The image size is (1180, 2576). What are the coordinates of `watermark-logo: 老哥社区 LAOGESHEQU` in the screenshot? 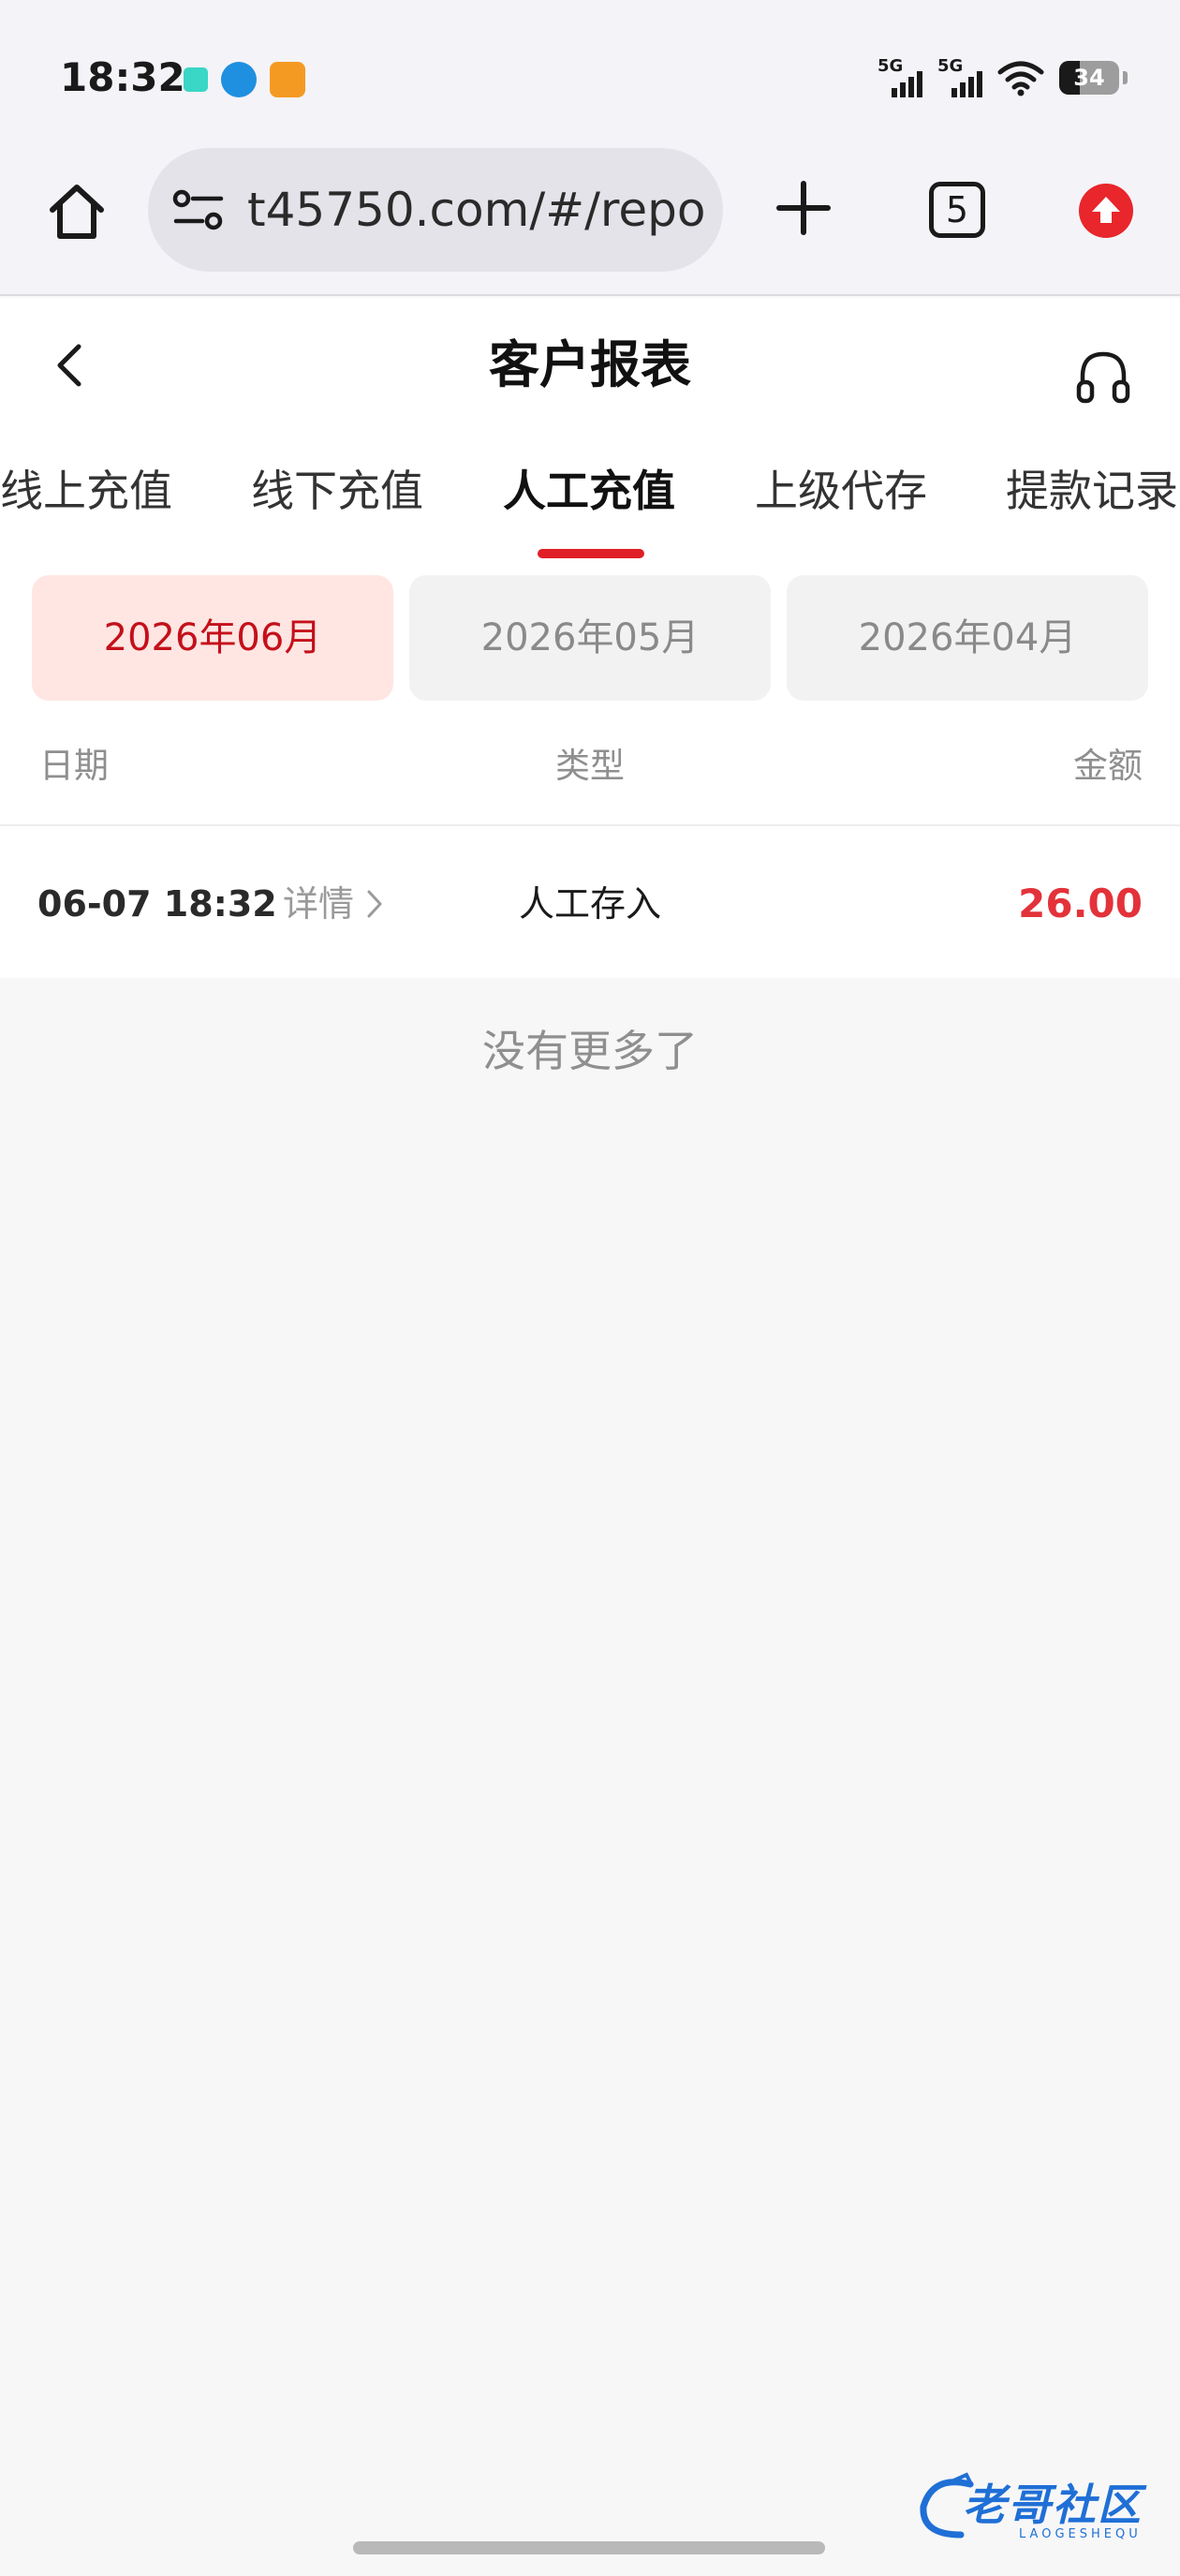 It's located at (1039, 2508).